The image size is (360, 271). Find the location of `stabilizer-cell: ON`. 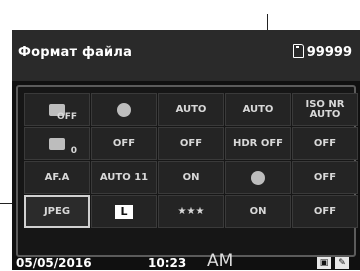

stabilizer-cell: ON is located at coordinates (258, 211).